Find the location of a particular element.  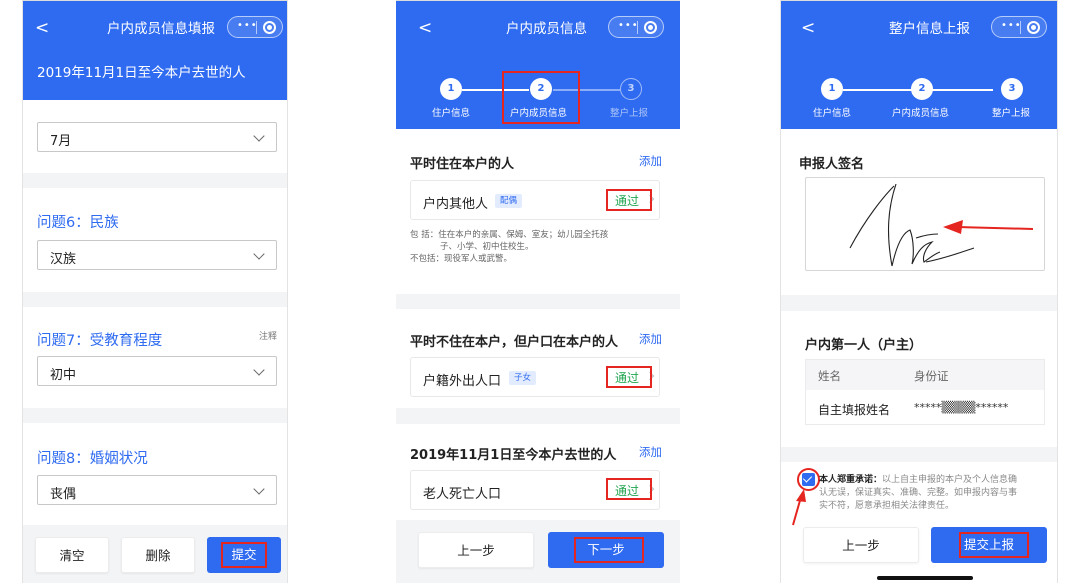

section-title-residents: 平时住在本户的人 is located at coordinates (462, 164).